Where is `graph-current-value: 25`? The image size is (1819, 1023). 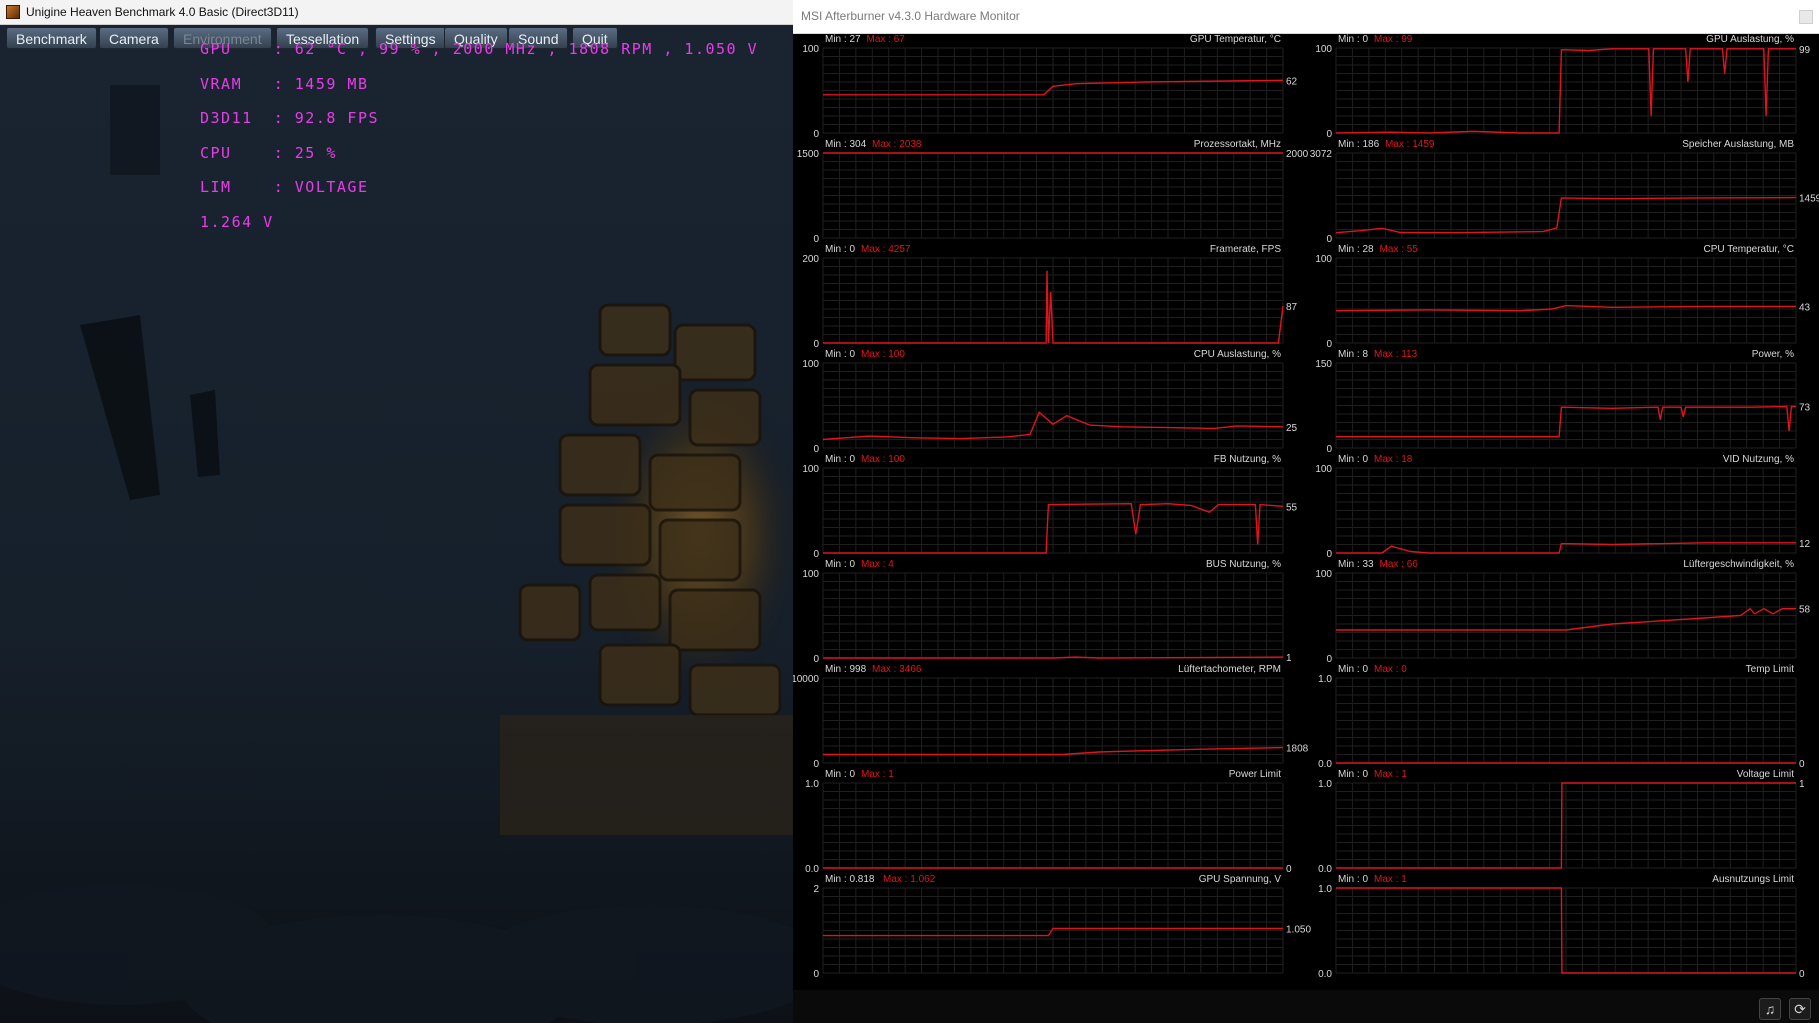
graph-current-value: 25 is located at coordinates (1292, 428).